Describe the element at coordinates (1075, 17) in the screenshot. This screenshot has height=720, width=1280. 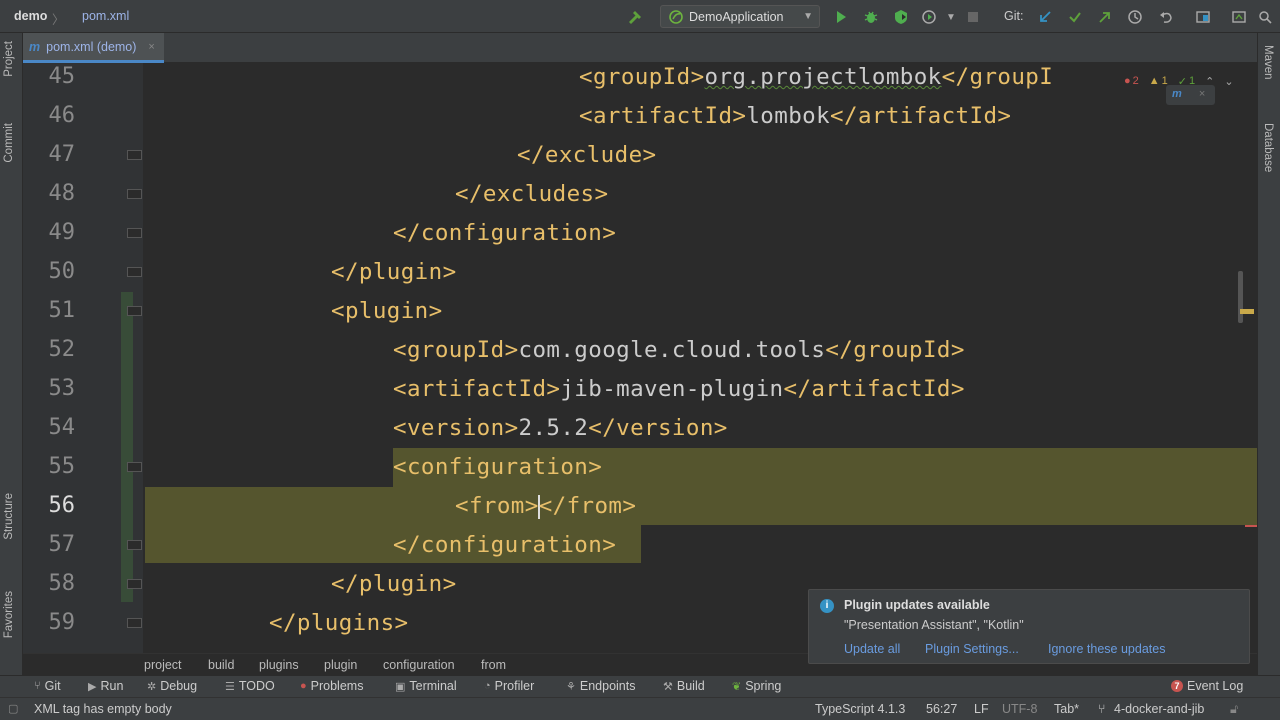
I see `git-commit-icon` at that location.